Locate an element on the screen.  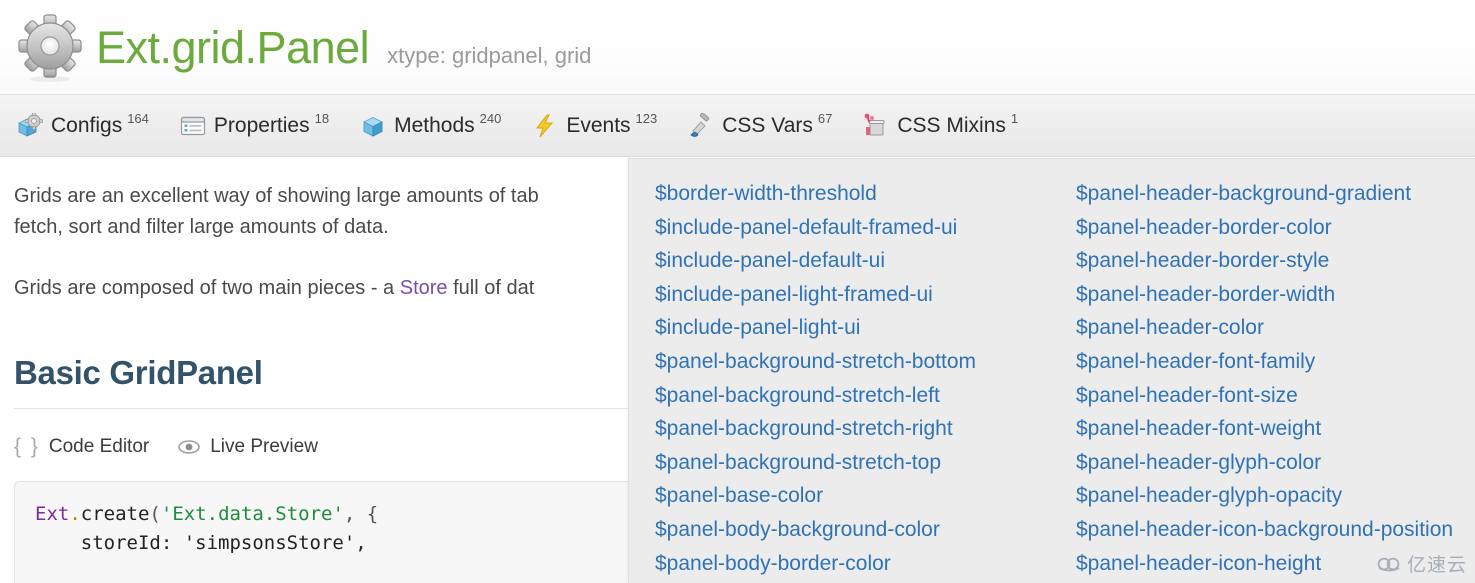
dropdown-item: $panel-body-background-color is located at coordinates (860, 530).